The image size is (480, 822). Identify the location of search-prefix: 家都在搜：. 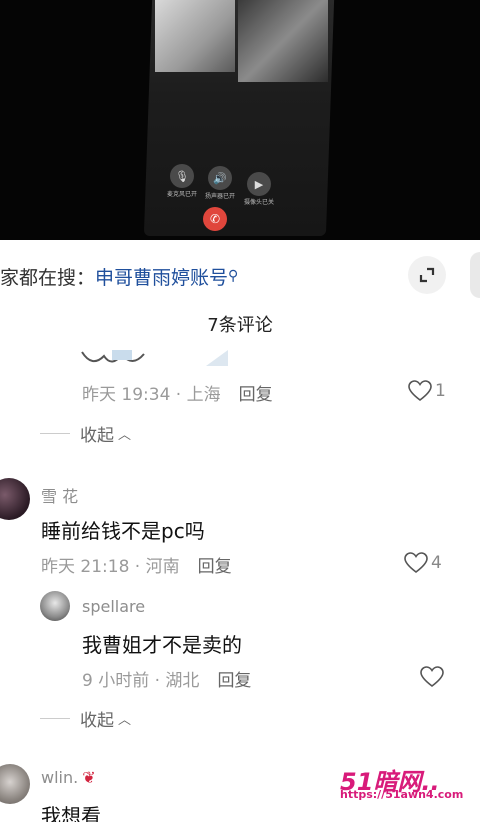
(48, 278).